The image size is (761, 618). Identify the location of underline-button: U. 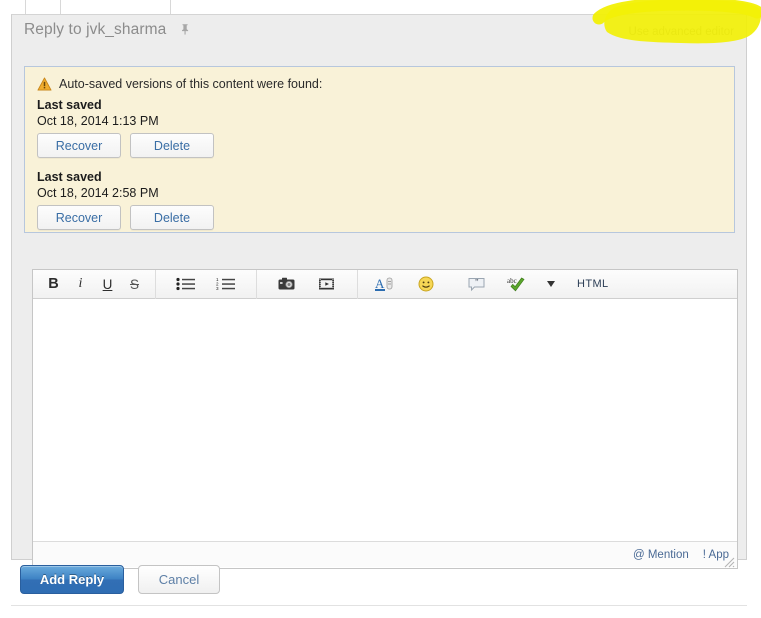
(107, 284).